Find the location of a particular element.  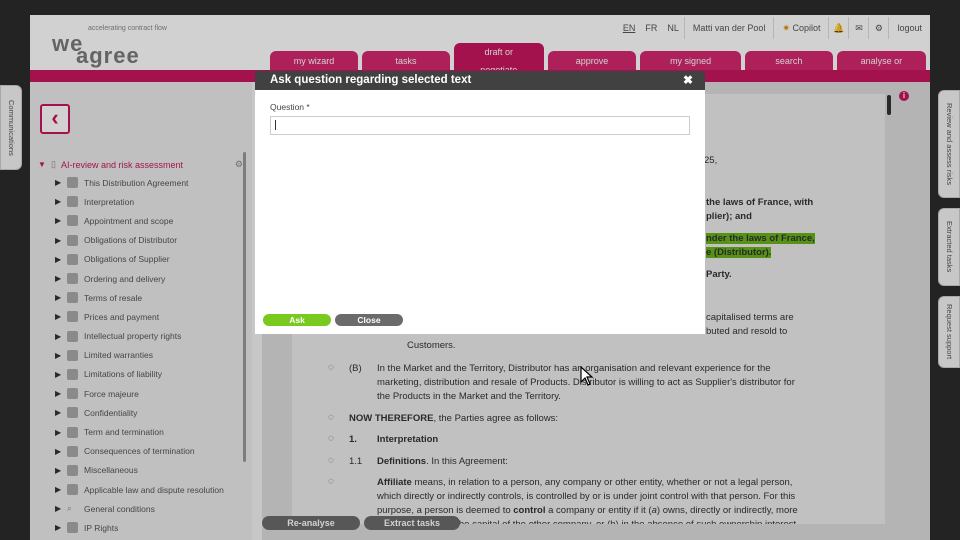

close-icon: ✖ is located at coordinates (688, 80).